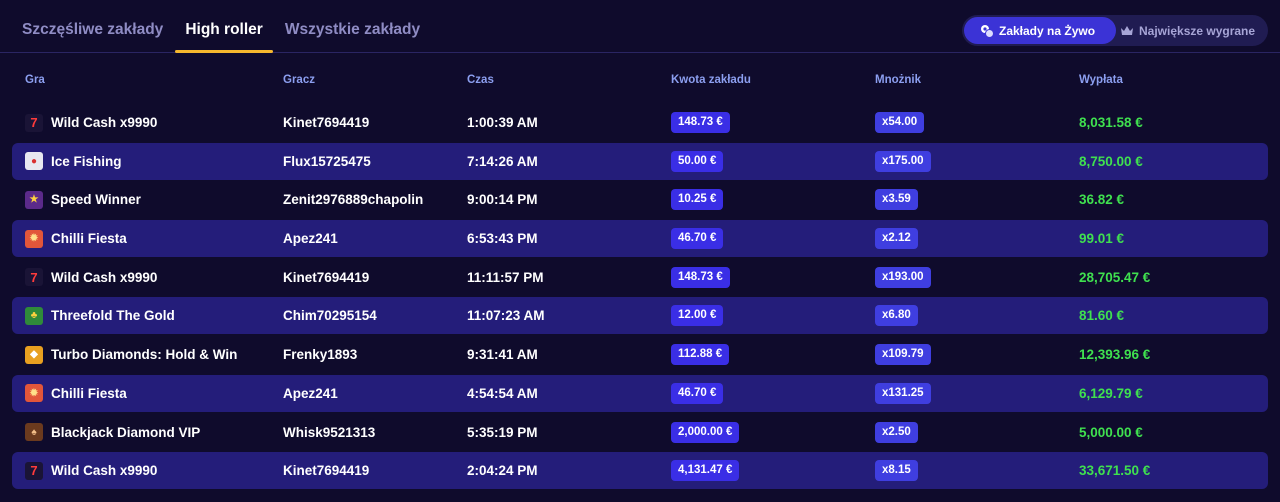 The image size is (1280, 502). What do you see at coordinates (1040, 30) in the screenshot?
I see `live-bets-button: Zakłady na Żywo` at bounding box center [1040, 30].